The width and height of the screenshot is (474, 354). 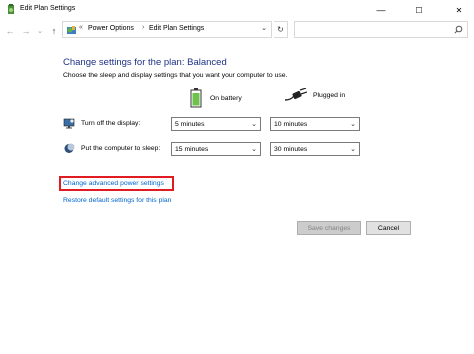 I want to click on sleep-battery-select: 15 minutes ⌄, so click(x=216, y=149).